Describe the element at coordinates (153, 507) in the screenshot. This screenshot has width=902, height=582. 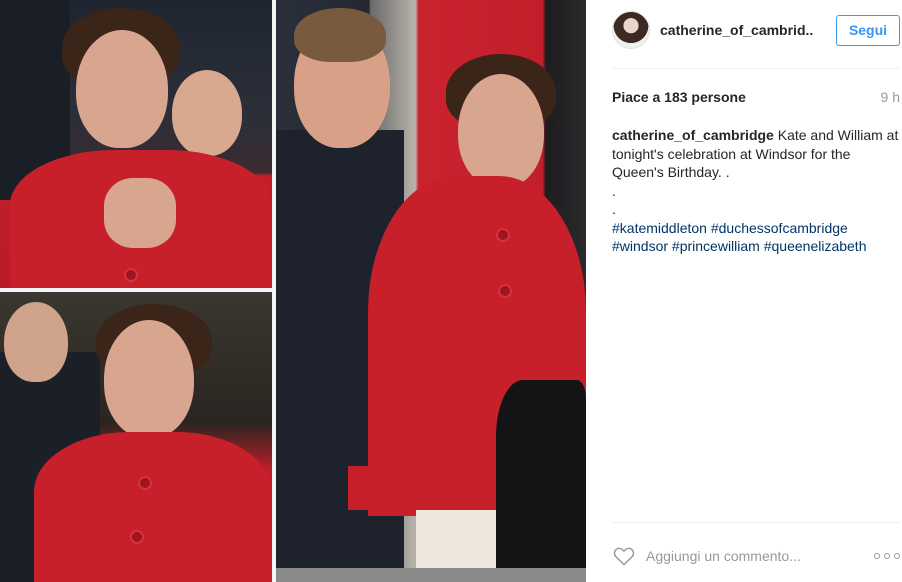
I see `red-coat` at that location.